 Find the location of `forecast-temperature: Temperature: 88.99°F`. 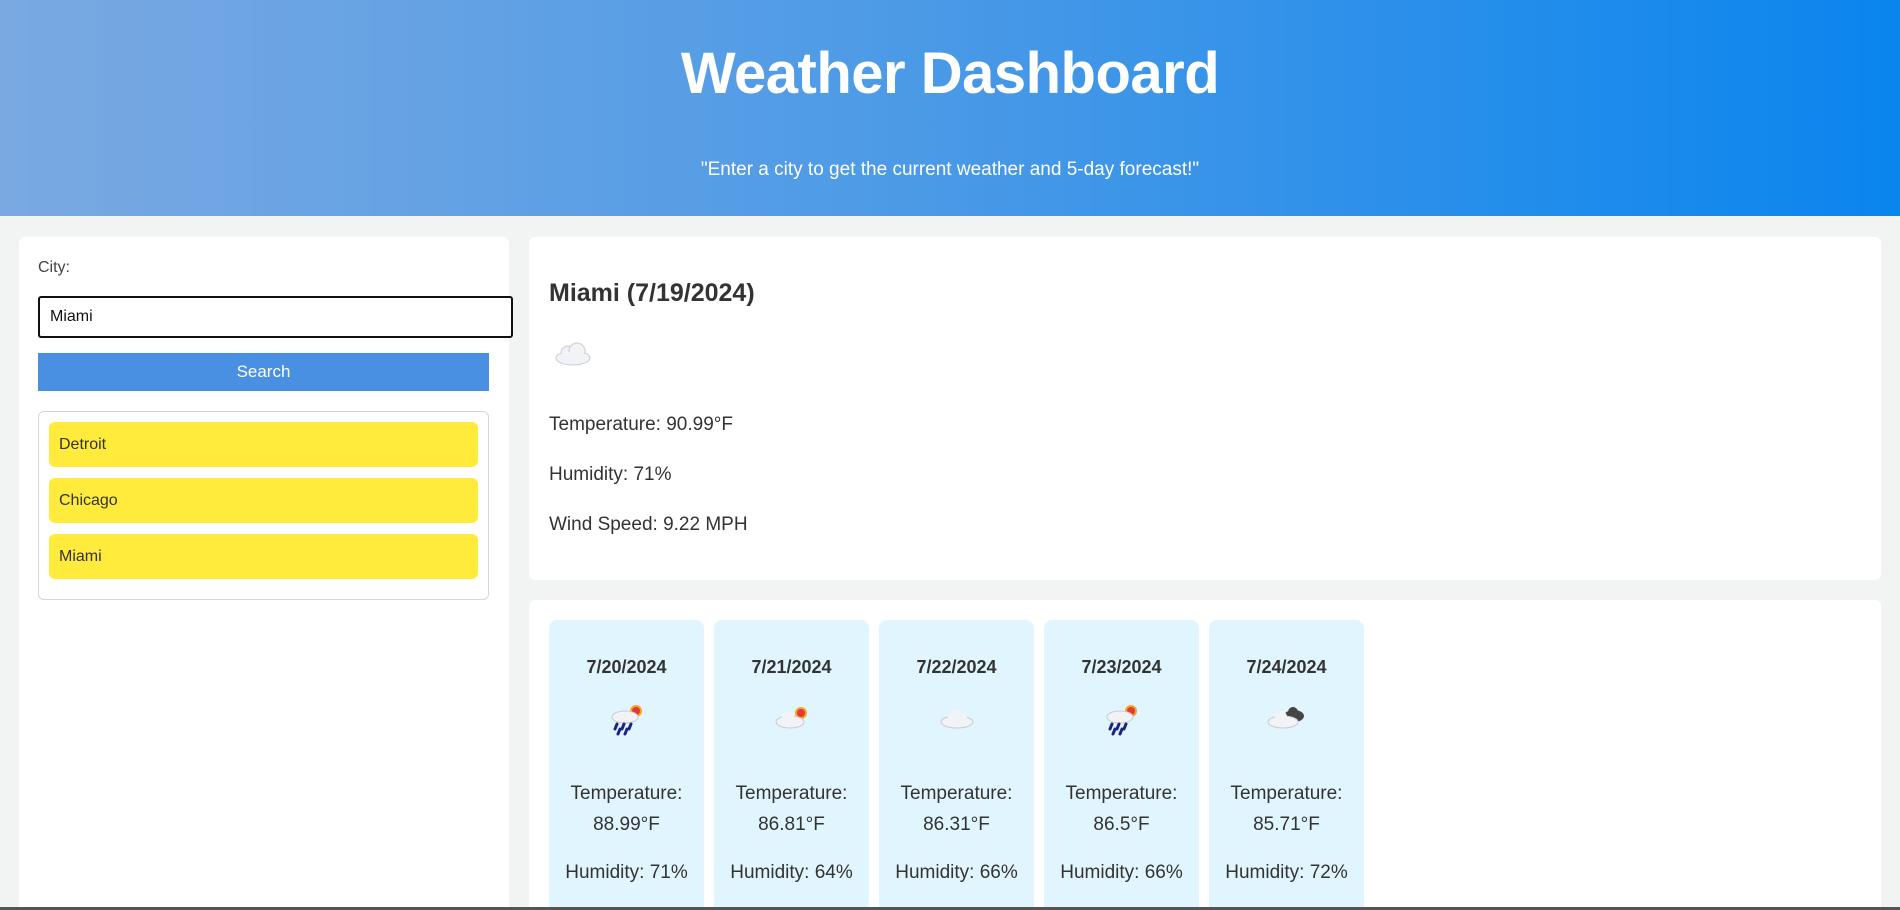

forecast-temperature: Temperature: 88.99°F is located at coordinates (626, 809).